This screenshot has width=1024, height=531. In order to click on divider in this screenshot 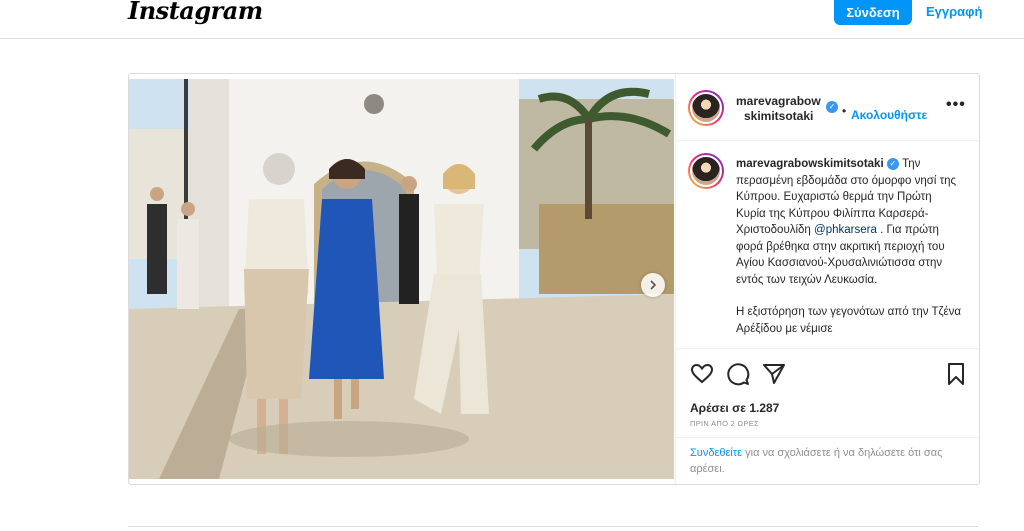, I will do `click(553, 526)`.